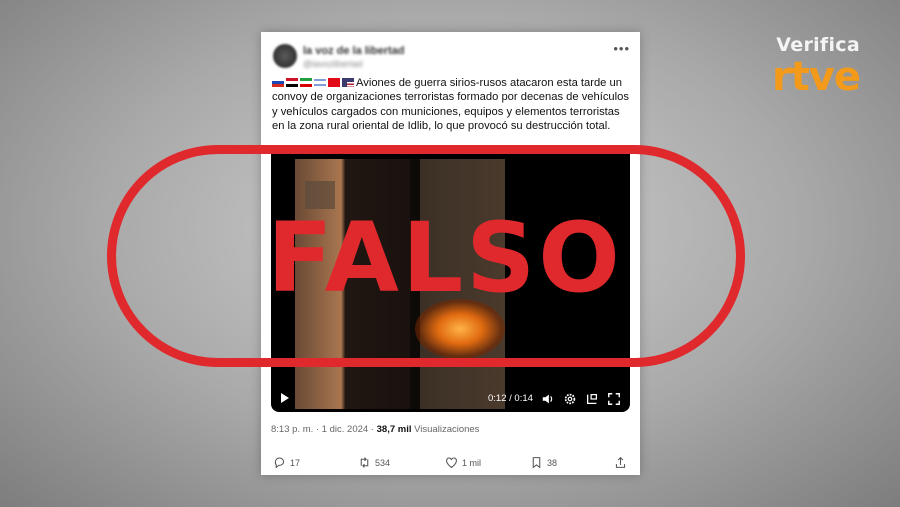 This screenshot has width=900, height=507. I want to click on like-button: 1 mil, so click(463, 462).